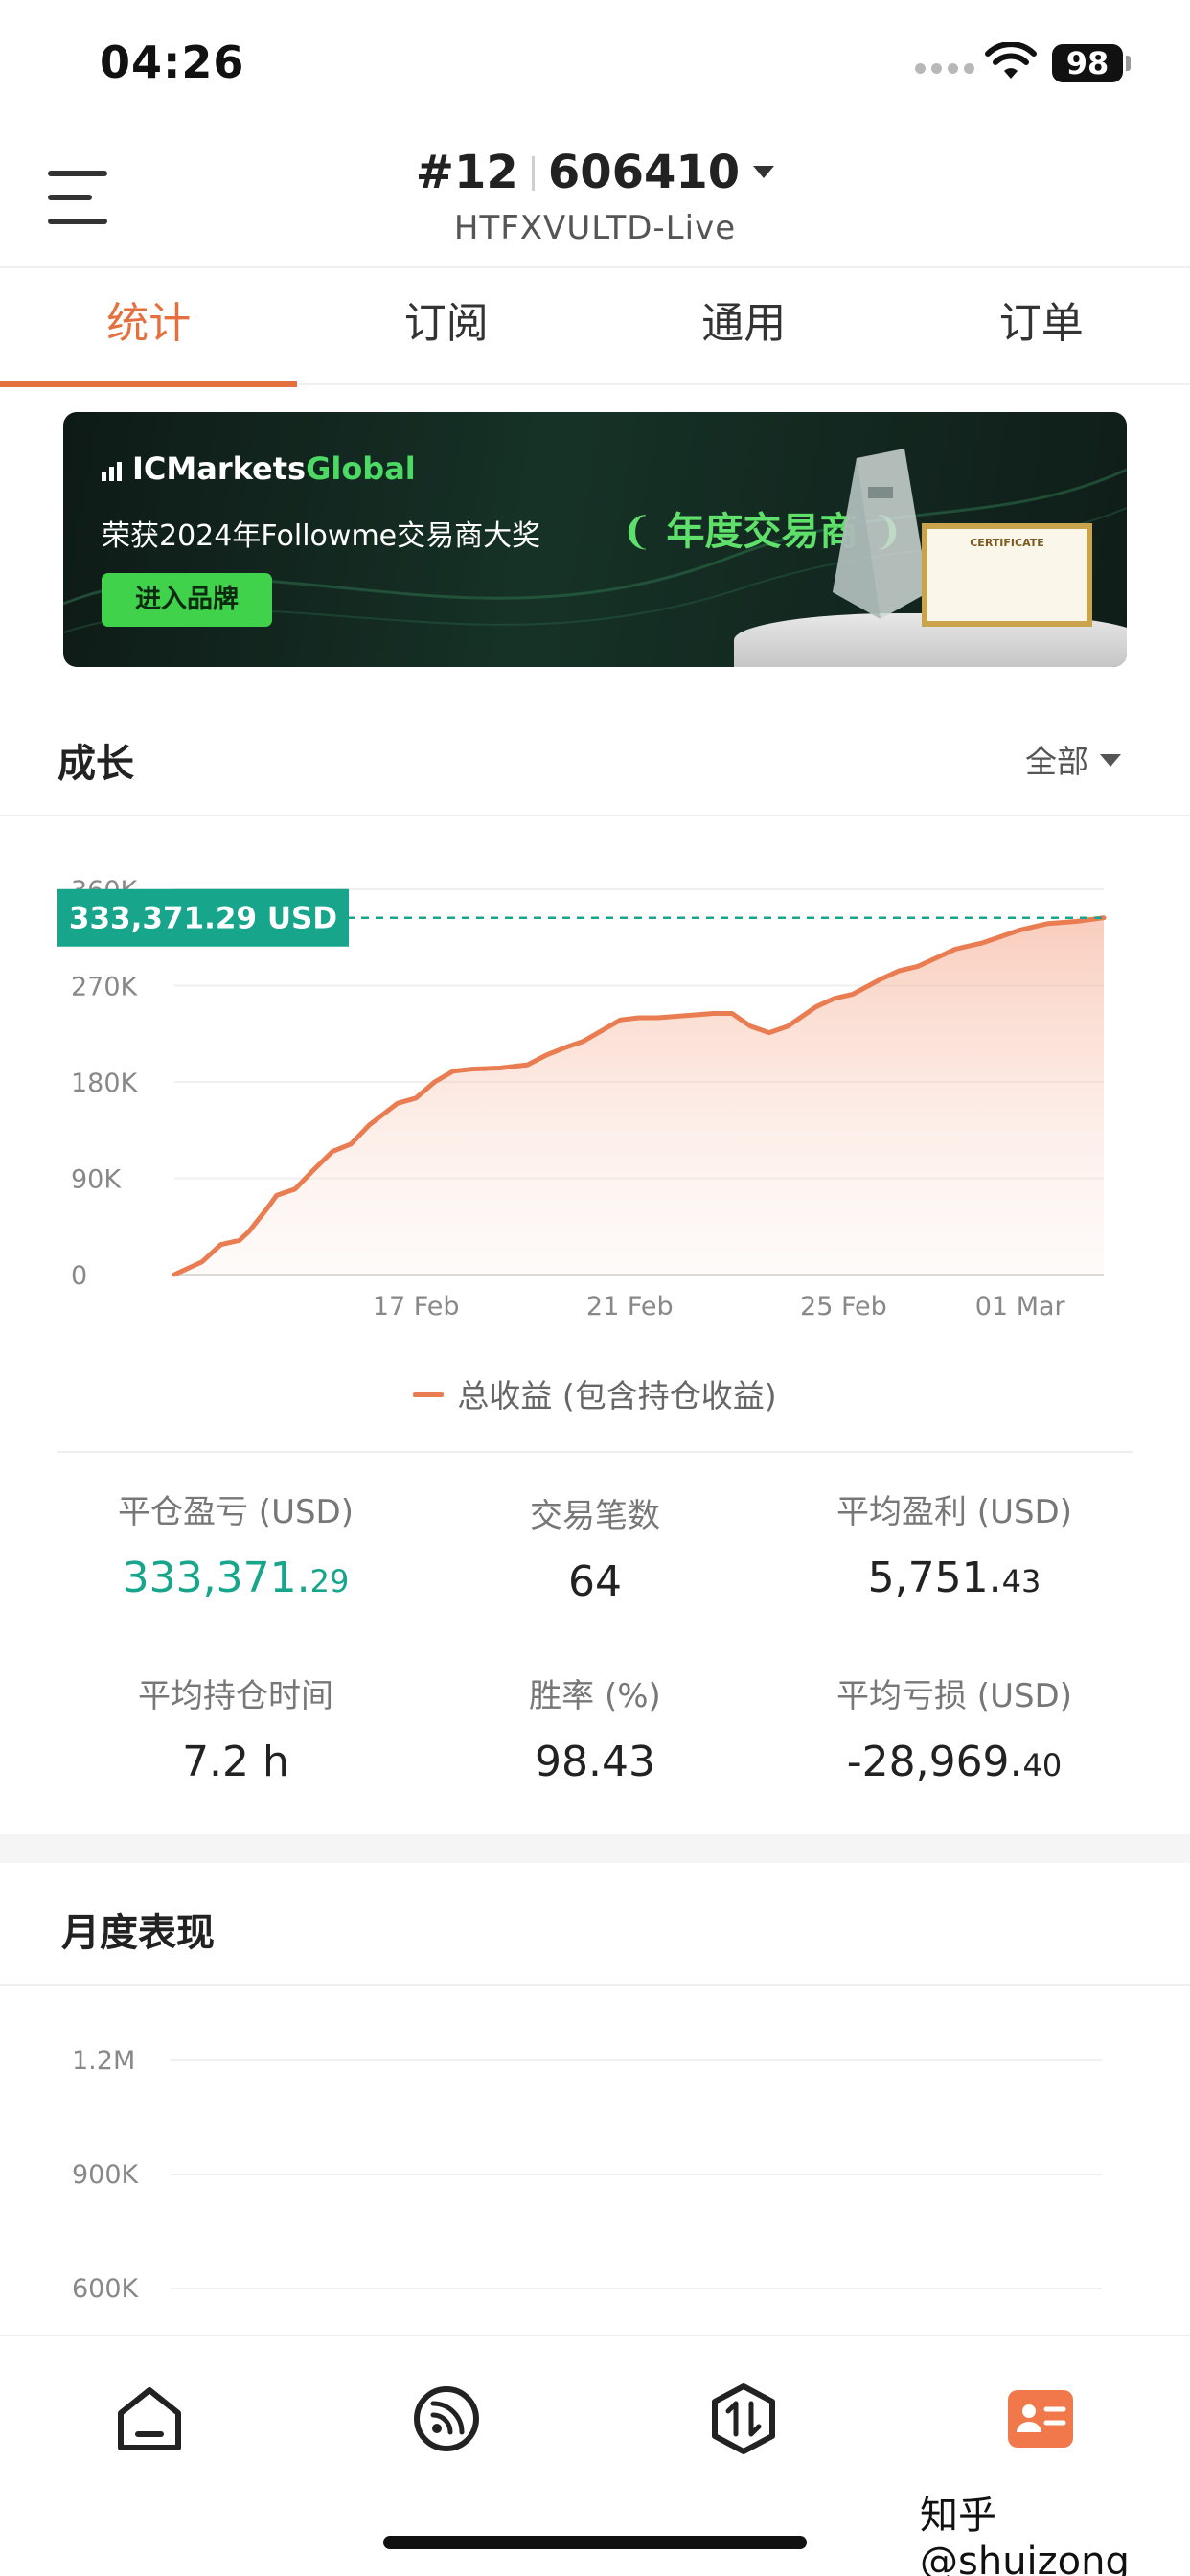  Describe the element at coordinates (95, 764) in the screenshot. I see `growth-section-title: 成长` at that location.